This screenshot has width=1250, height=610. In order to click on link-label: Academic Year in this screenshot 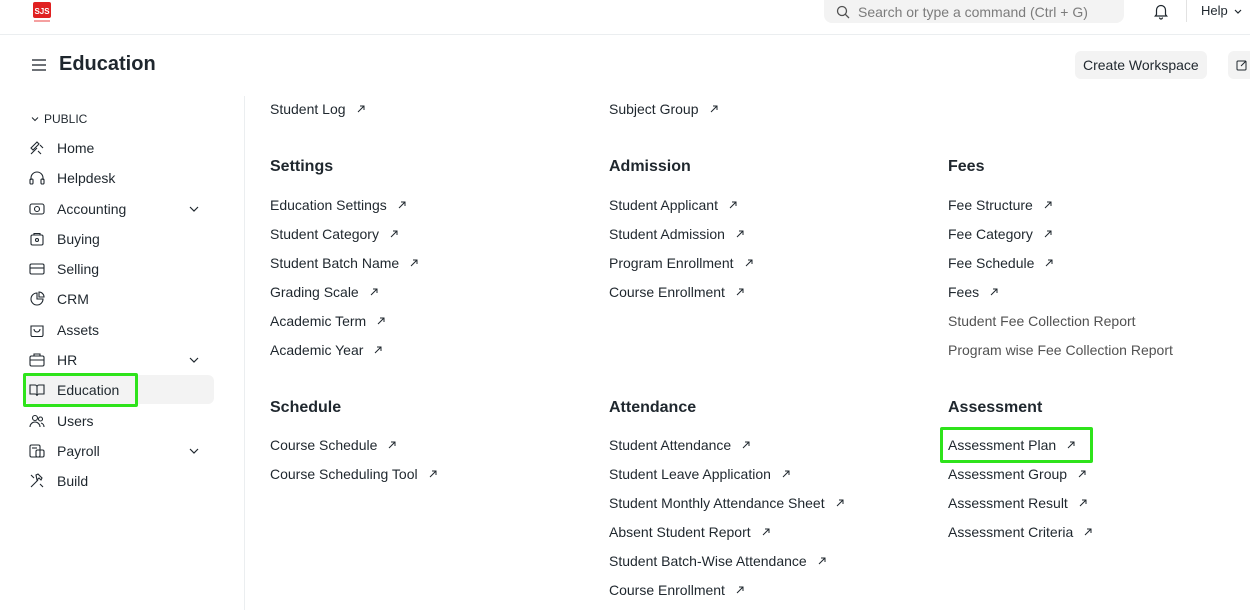, I will do `click(317, 350)`.